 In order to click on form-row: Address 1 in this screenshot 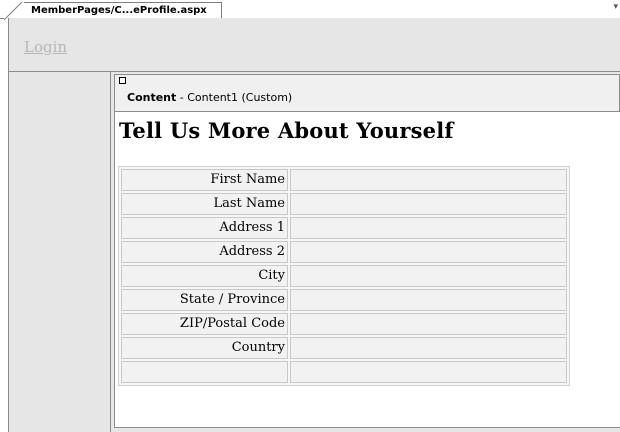, I will do `click(344, 228)`.